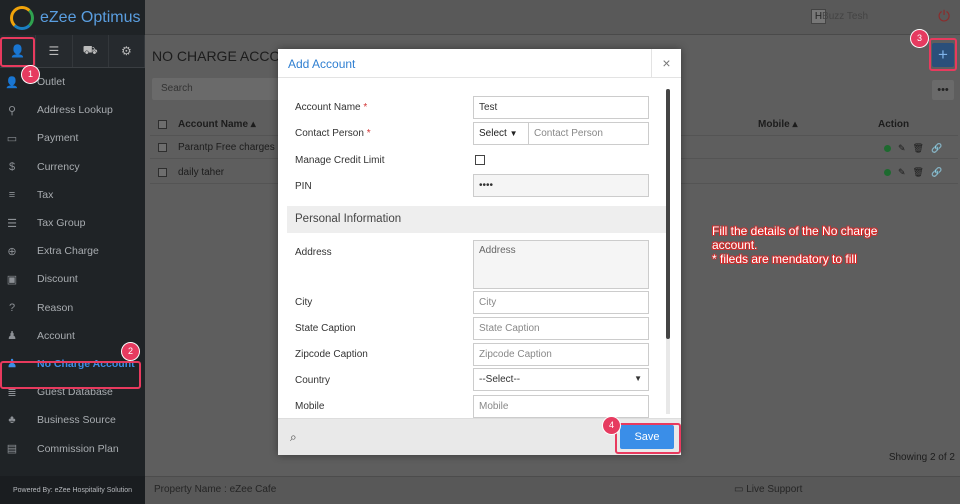  What do you see at coordinates (75, 110) in the screenshot?
I see `sidebar-item-label: Address Lookup` at bounding box center [75, 110].